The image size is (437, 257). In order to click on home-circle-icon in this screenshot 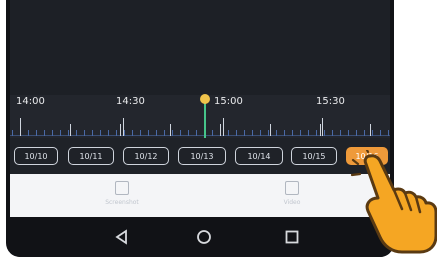, I will do `click(204, 237)`.